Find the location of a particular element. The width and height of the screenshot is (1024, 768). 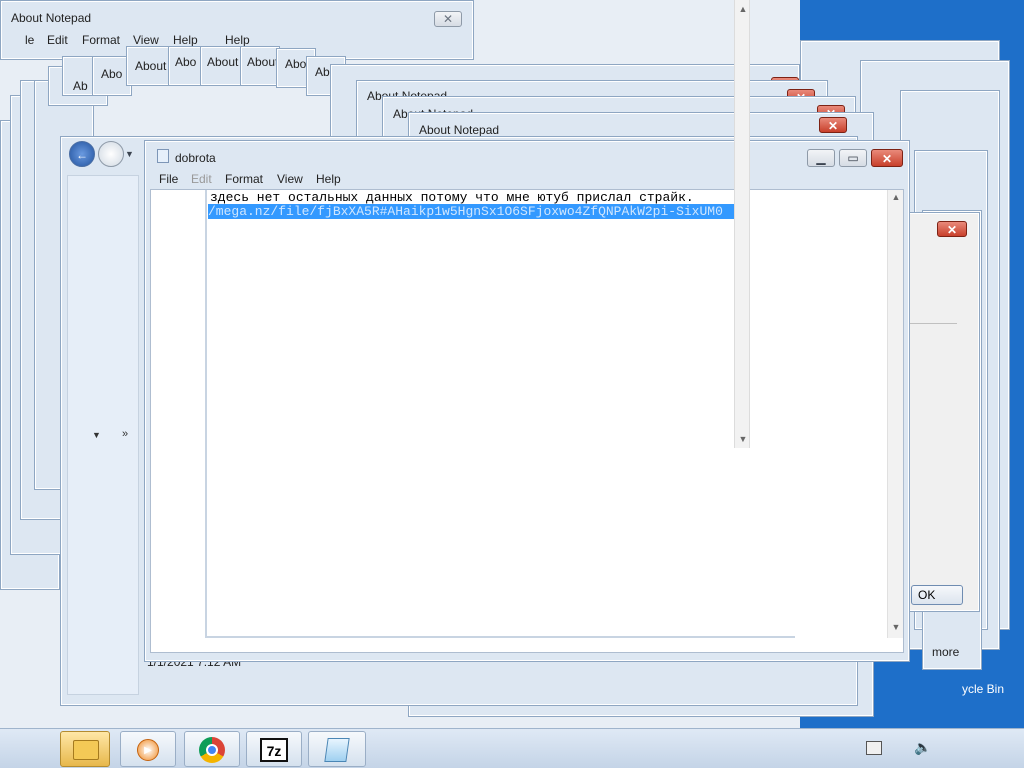

folder-icon is located at coordinates (86, 750).